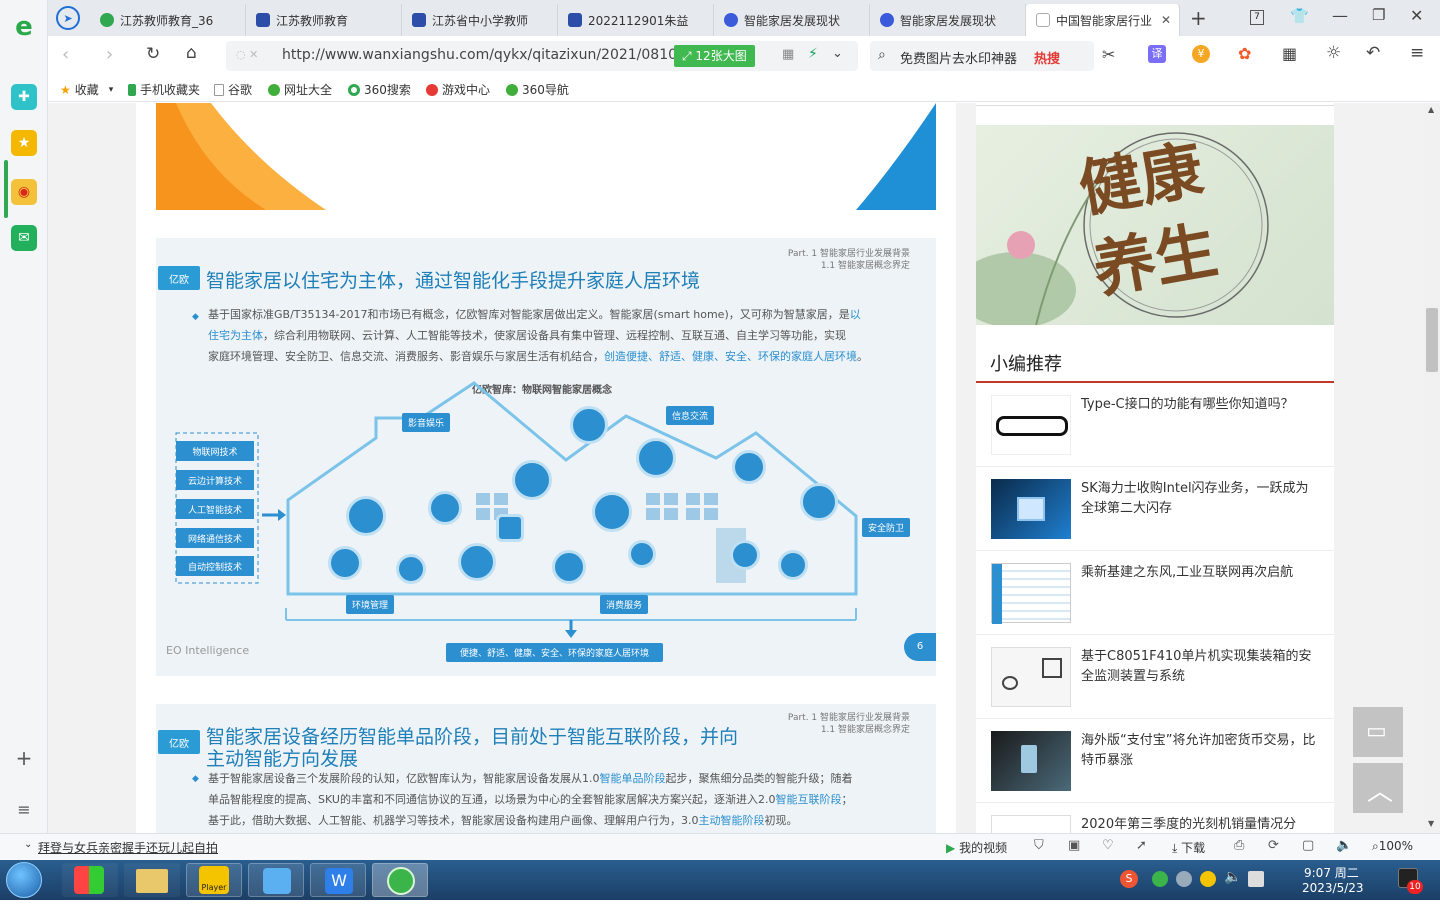 Image resolution: width=1440 pixels, height=910 pixels. I want to click on bookmark-favorites: ★ 收藏 ▾, so click(86, 89).